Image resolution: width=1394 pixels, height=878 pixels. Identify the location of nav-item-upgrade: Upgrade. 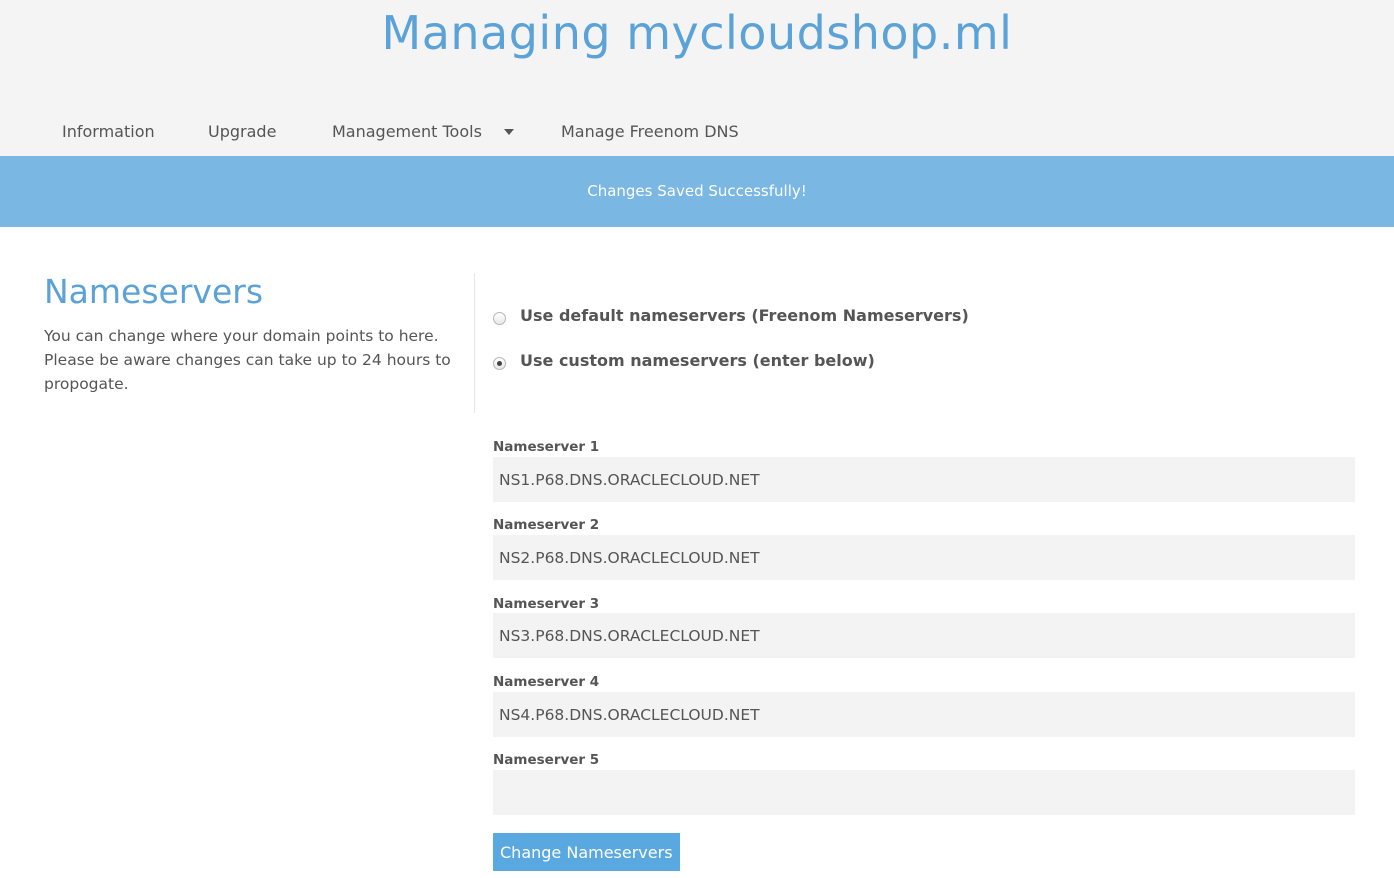
(242, 131).